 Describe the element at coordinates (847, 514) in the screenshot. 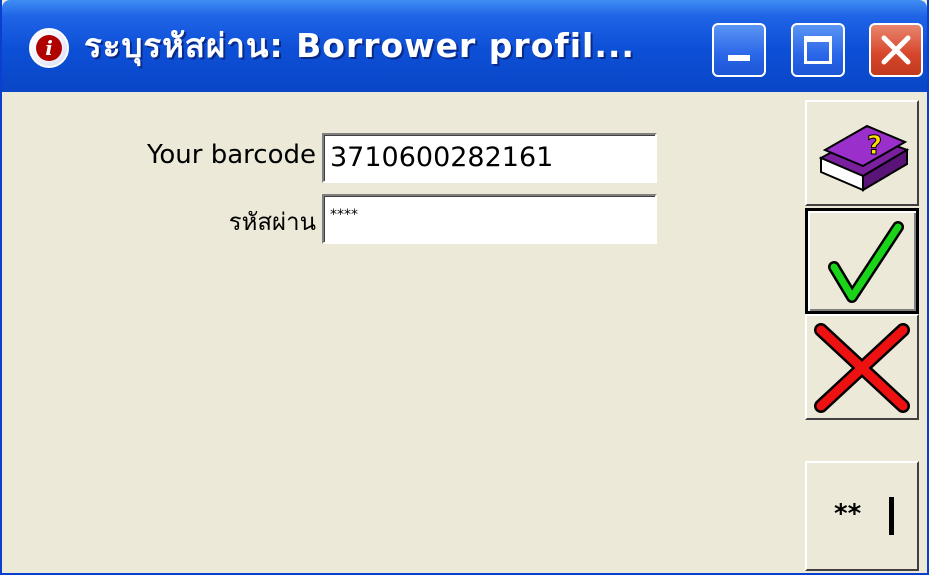

I see `password-mask-text: **` at that location.